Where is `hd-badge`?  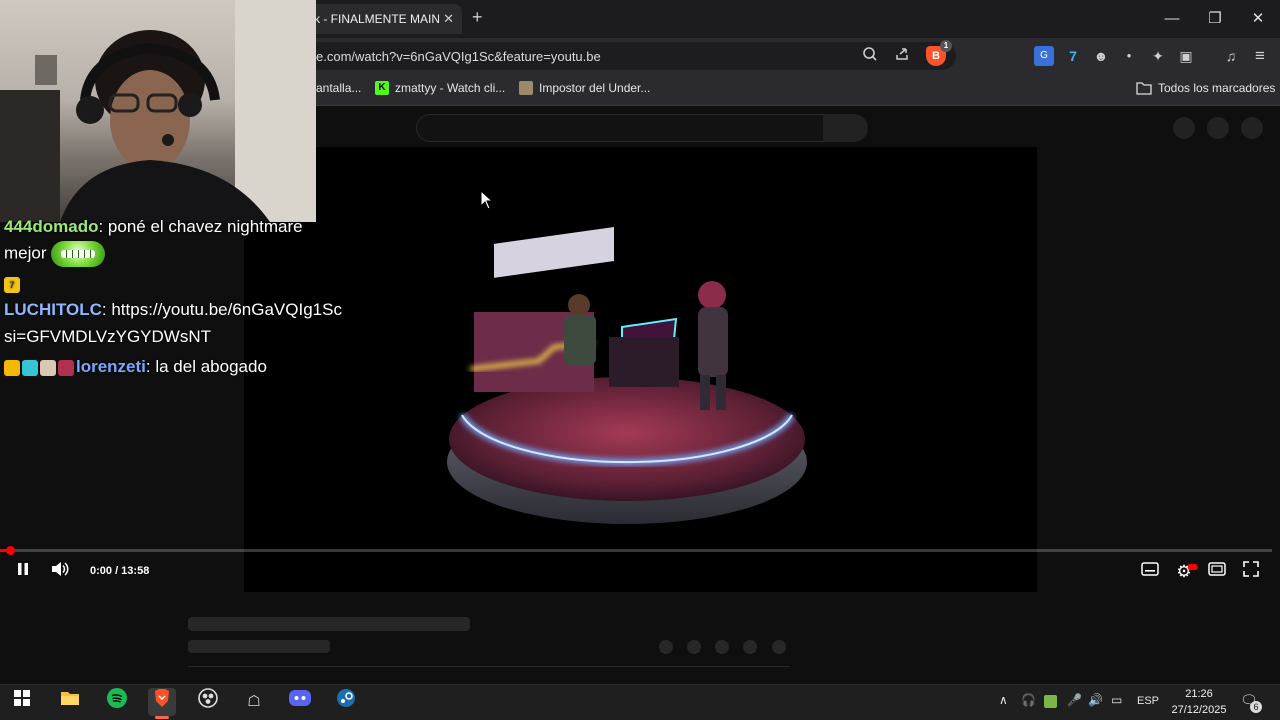
hd-badge is located at coordinates (1192, 567).